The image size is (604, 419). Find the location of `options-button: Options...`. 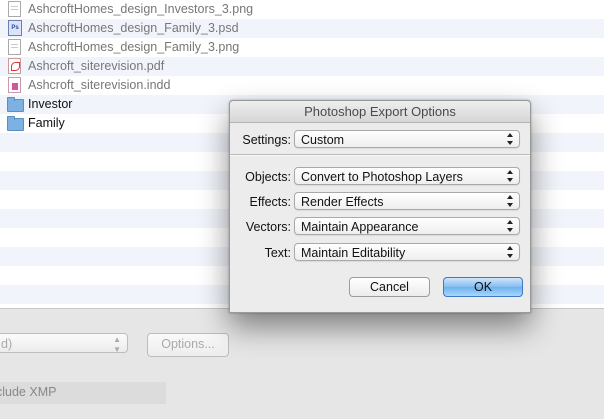

options-button: Options... is located at coordinates (188, 345).